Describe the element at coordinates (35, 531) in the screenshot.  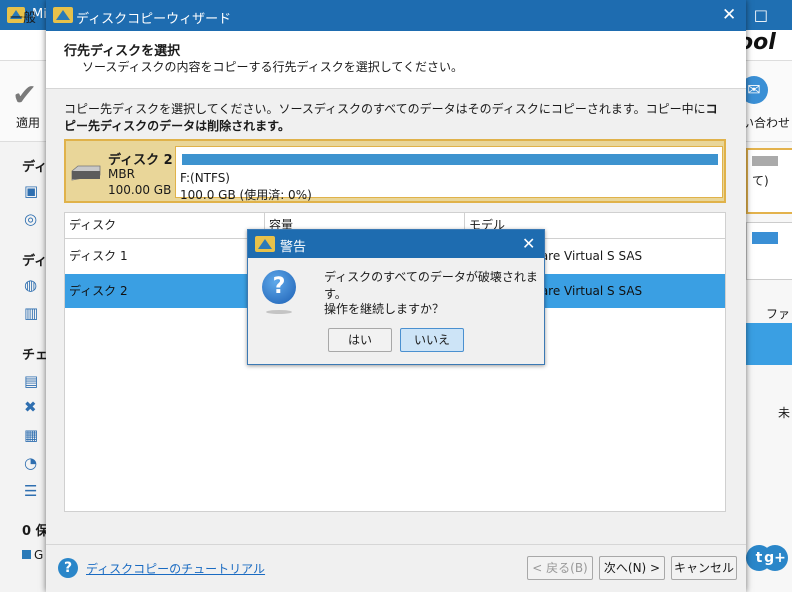
I see `pending-ops-label: 0 保` at that location.